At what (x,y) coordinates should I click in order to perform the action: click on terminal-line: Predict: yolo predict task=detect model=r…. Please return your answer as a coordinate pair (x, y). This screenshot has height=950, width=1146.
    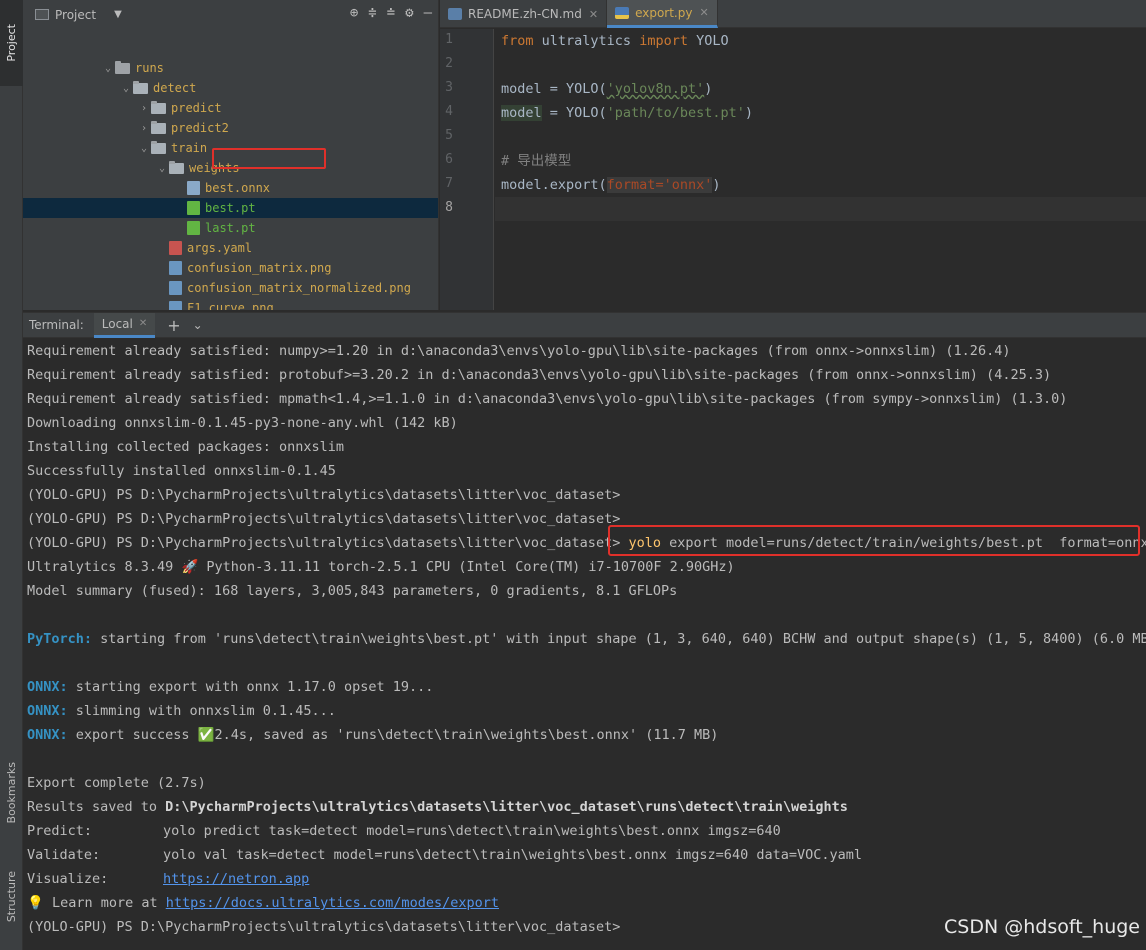
    Looking at the image, I should click on (404, 831).